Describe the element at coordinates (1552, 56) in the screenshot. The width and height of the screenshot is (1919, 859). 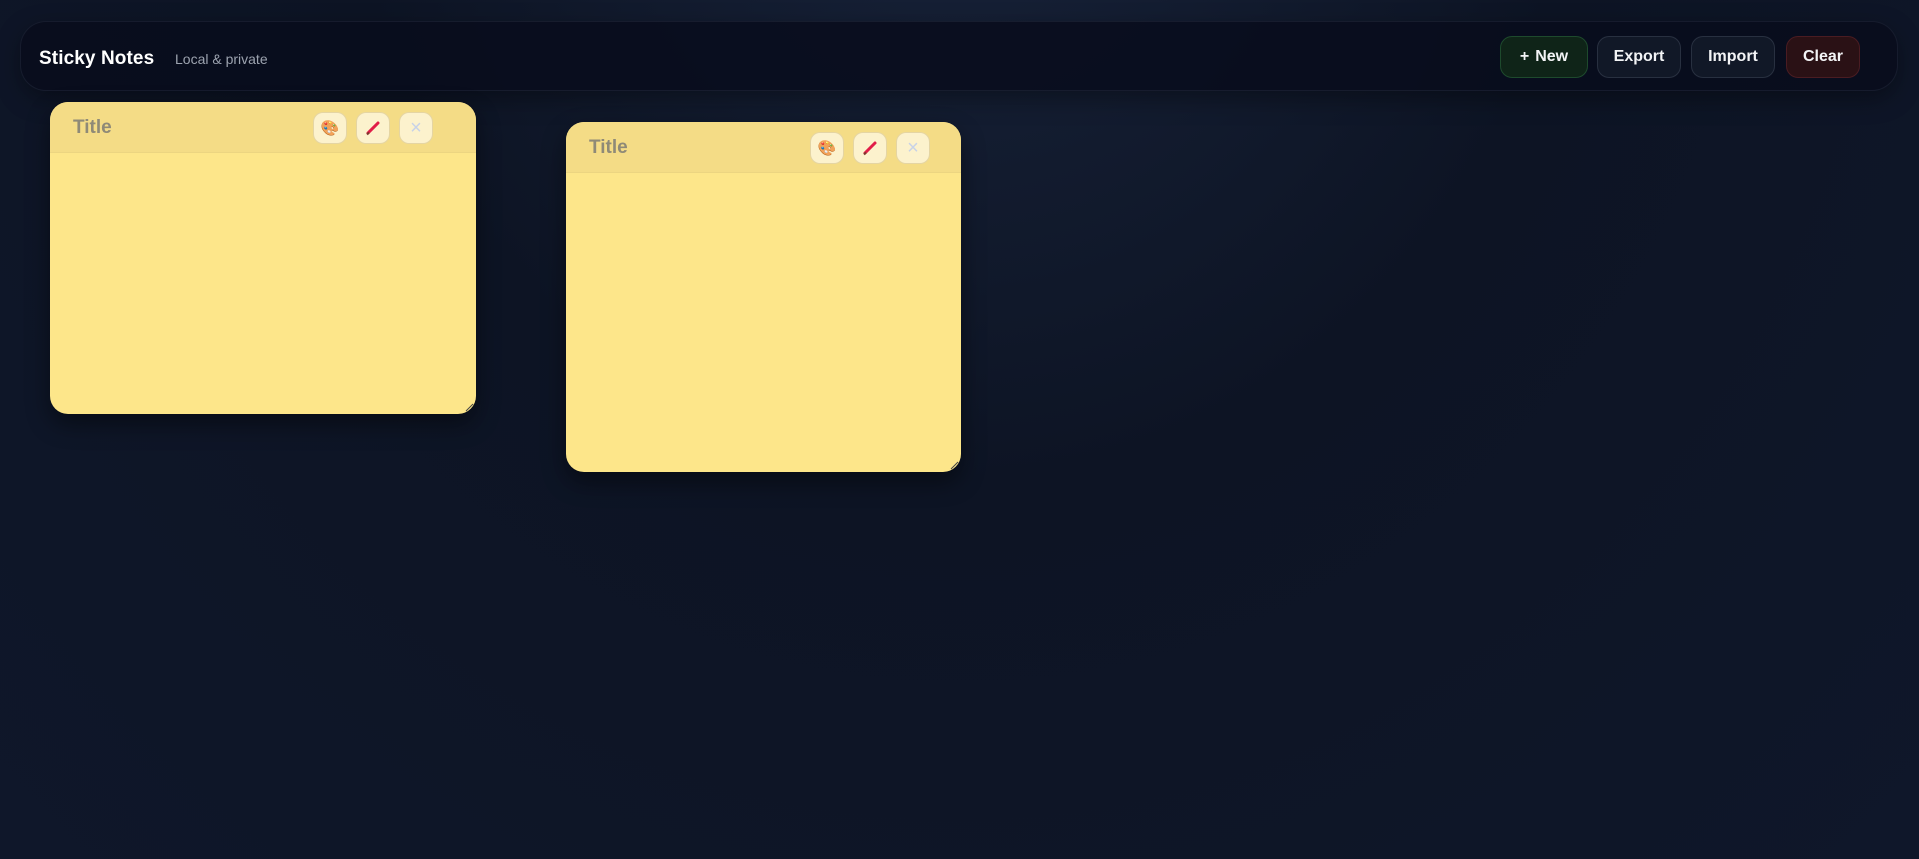
I see `new-note-label: New` at that location.